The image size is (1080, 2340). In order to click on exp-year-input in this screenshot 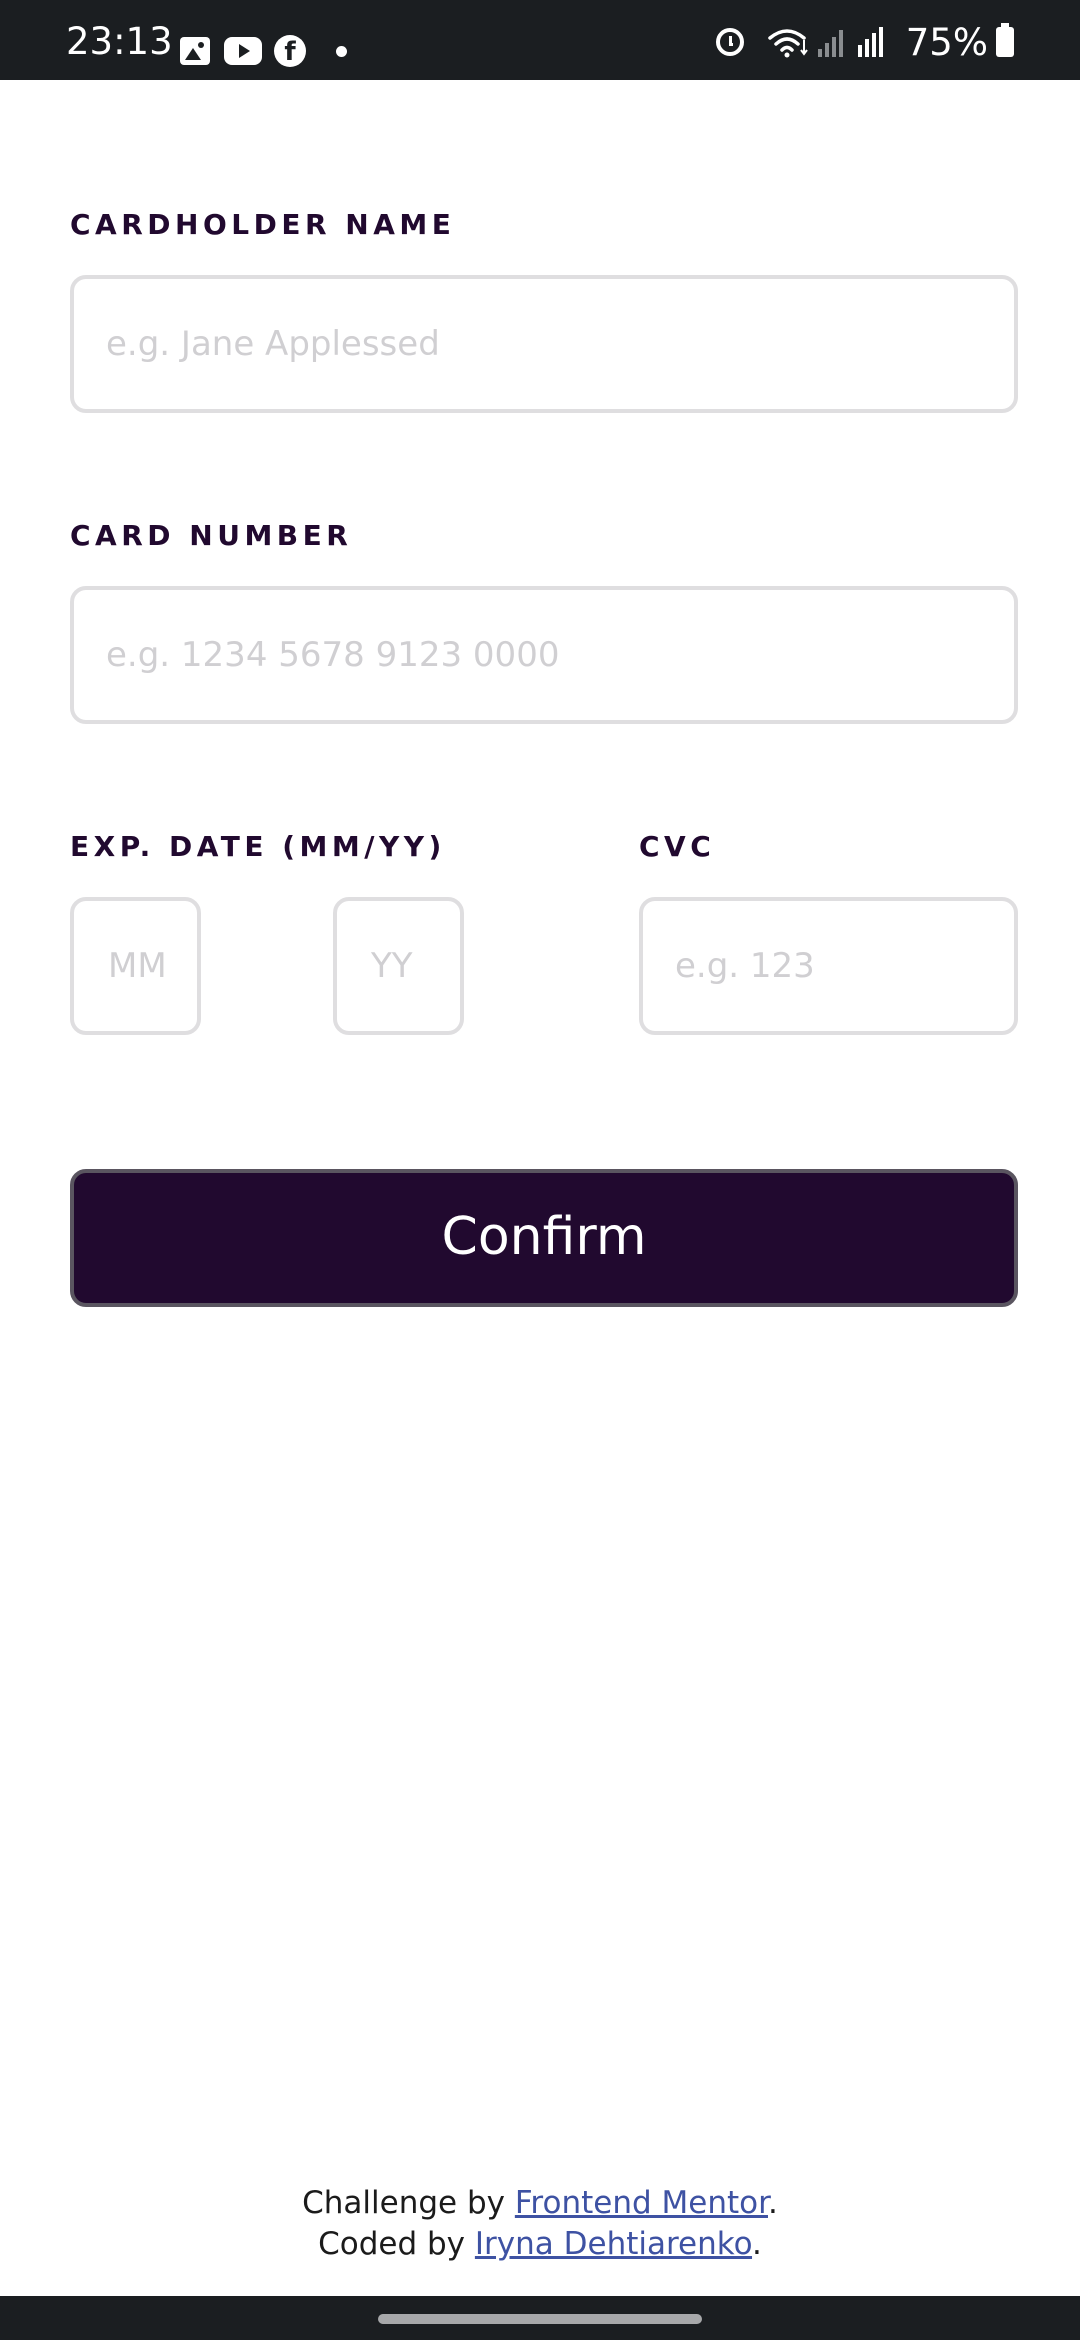, I will do `click(398, 966)`.